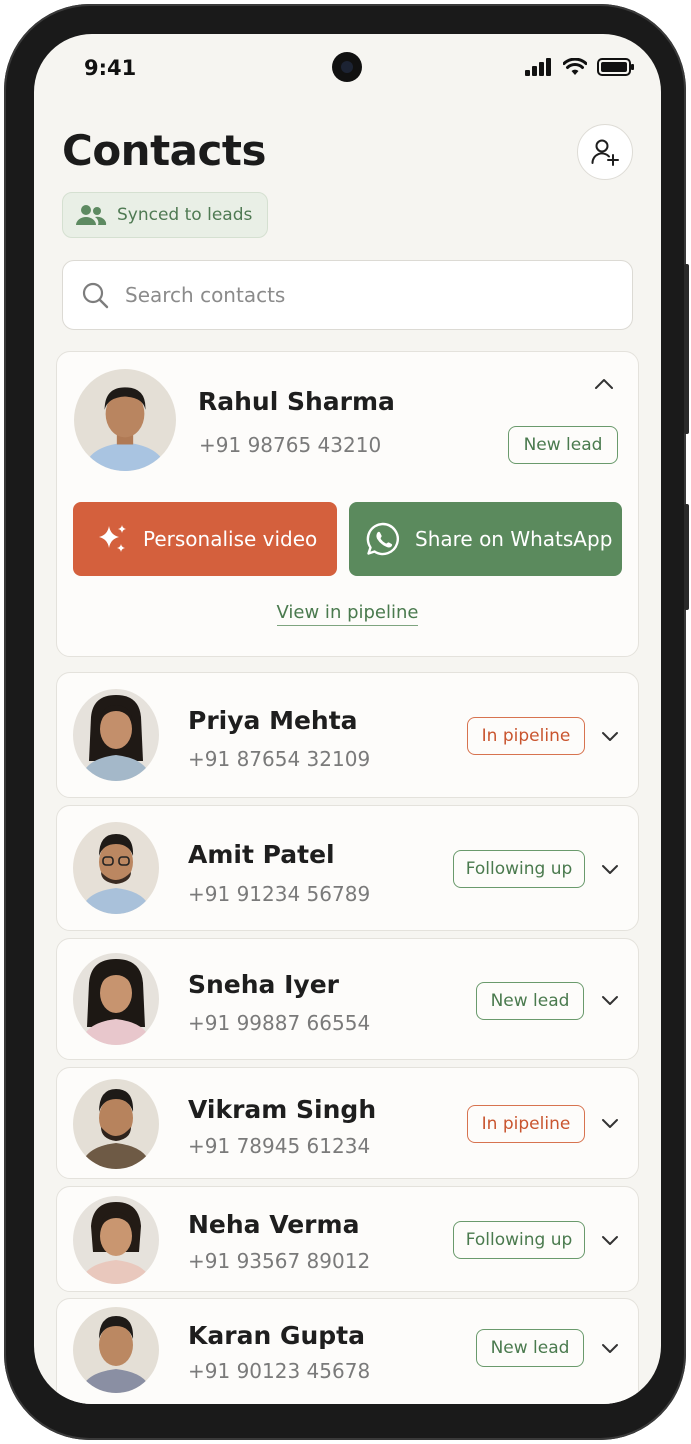  What do you see at coordinates (205, 295) in the screenshot?
I see `search-input: Search contacts` at bounding box center [205, 295].